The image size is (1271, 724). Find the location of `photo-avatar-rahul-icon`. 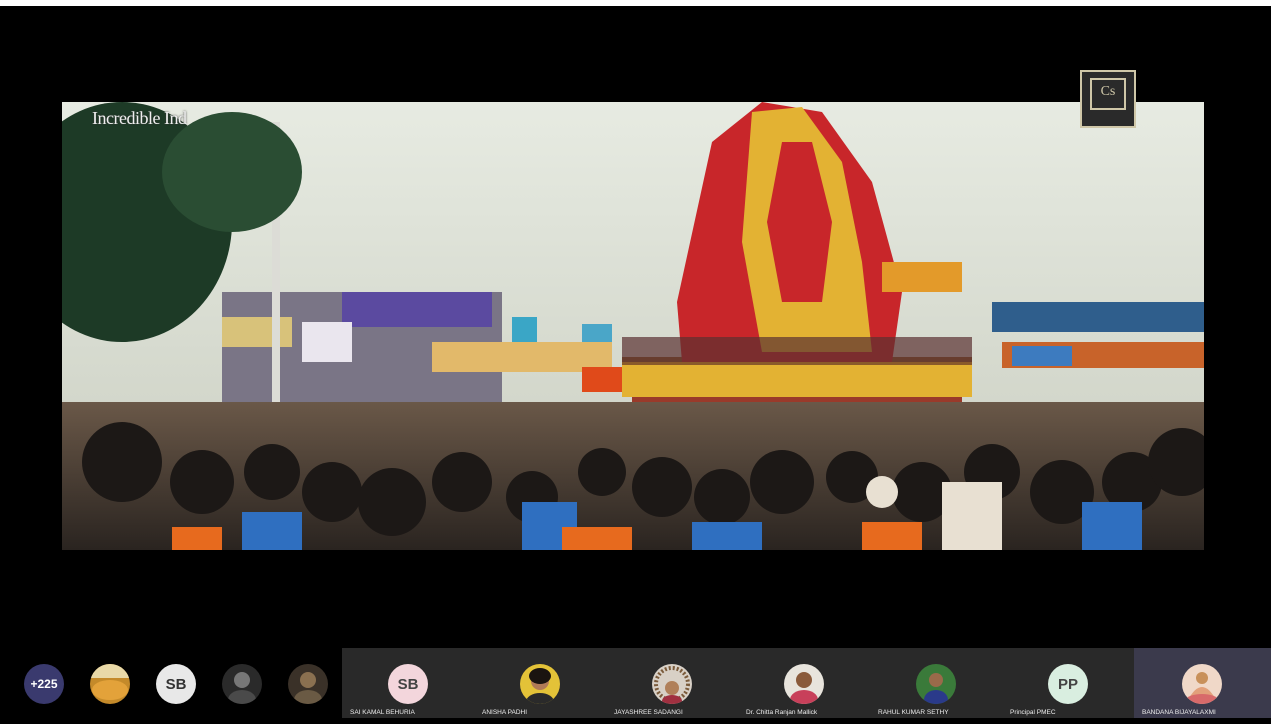

photo-avatar-rahul-icon is located at coordinates (936, 684).